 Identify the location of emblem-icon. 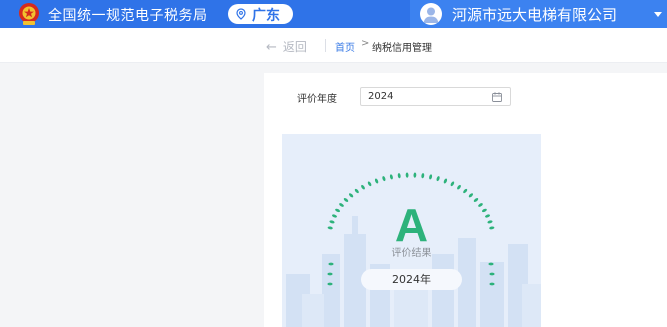
(29, 14).